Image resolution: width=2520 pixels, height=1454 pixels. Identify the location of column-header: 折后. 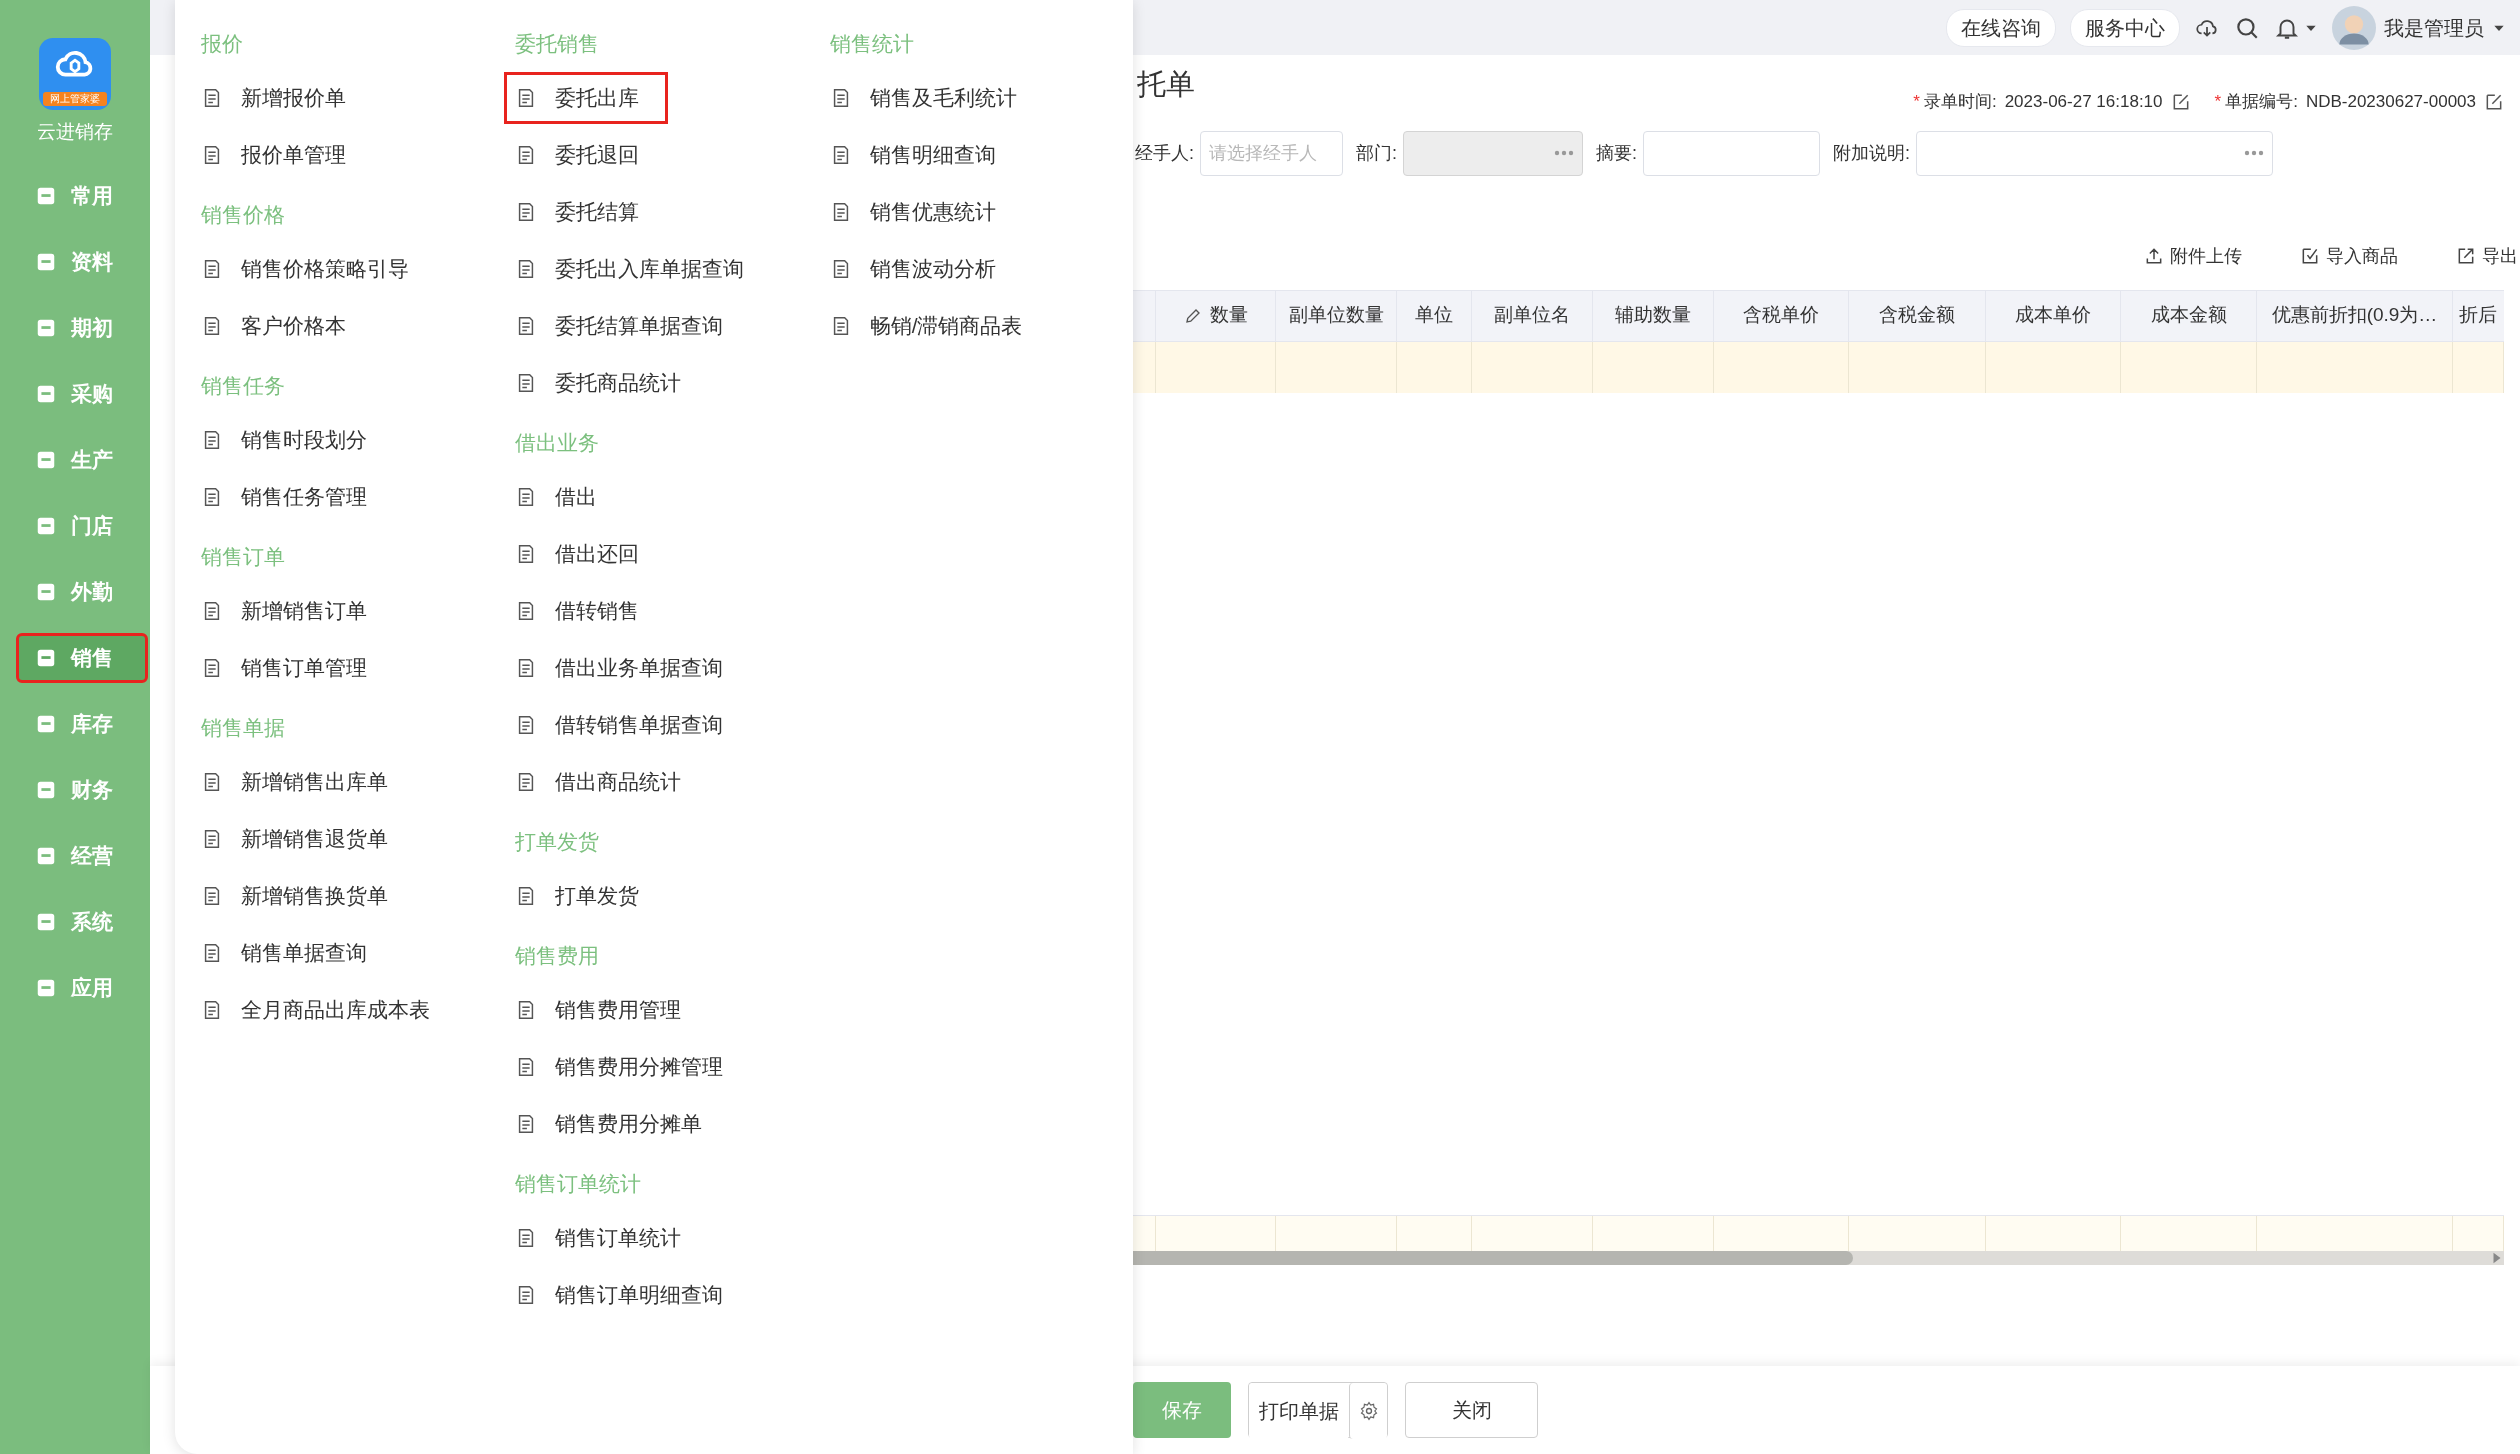
(2478, 315).